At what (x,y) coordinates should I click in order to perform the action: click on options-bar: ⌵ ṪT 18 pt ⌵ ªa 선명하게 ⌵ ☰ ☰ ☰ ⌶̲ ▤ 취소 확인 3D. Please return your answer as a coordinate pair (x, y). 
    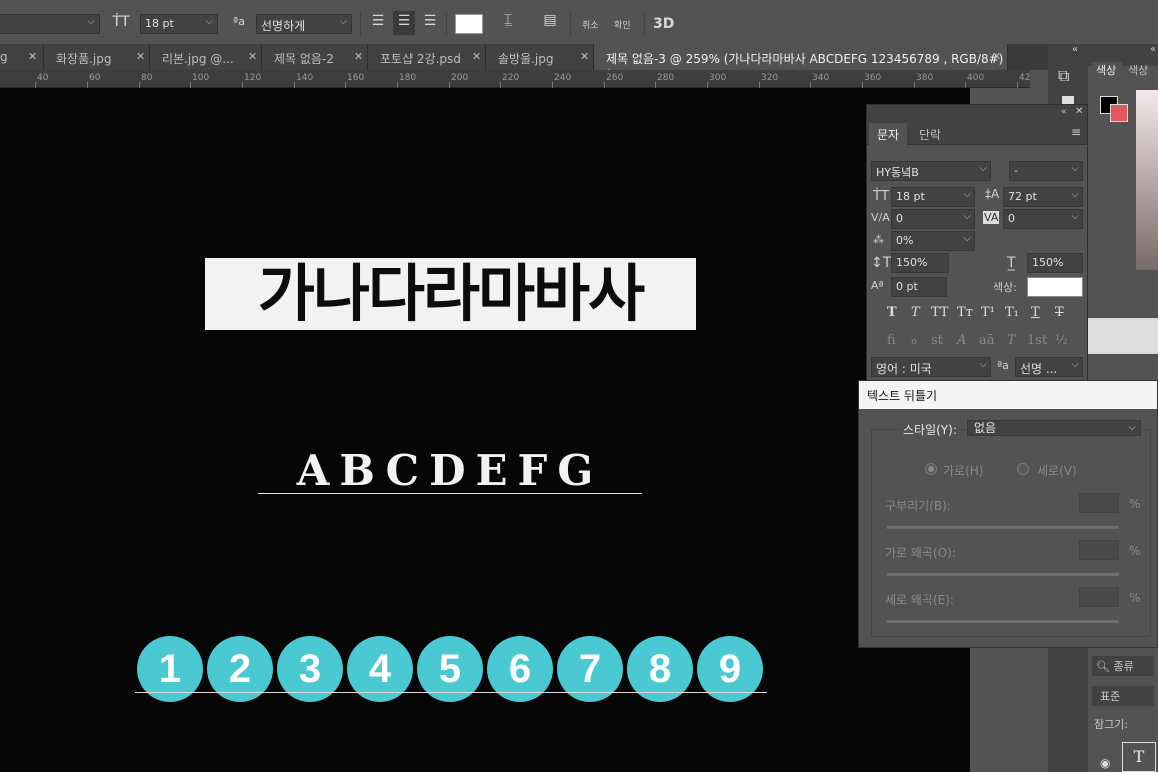
    Looking at the image, I should click on (579, 24).